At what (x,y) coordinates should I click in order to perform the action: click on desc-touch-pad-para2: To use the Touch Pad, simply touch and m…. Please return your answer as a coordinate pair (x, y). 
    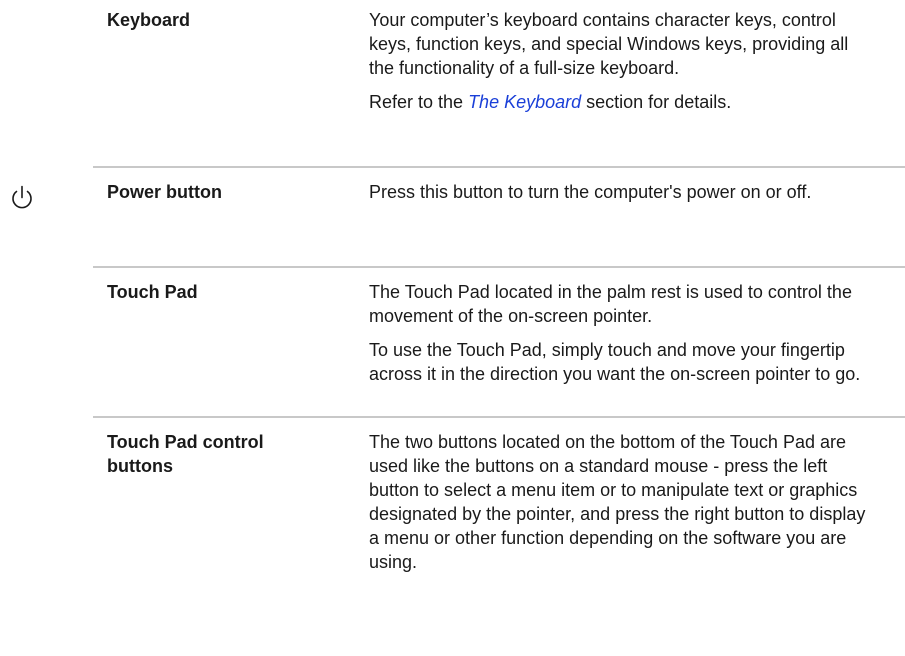
    Looking at the image, I should click on (615, 362).